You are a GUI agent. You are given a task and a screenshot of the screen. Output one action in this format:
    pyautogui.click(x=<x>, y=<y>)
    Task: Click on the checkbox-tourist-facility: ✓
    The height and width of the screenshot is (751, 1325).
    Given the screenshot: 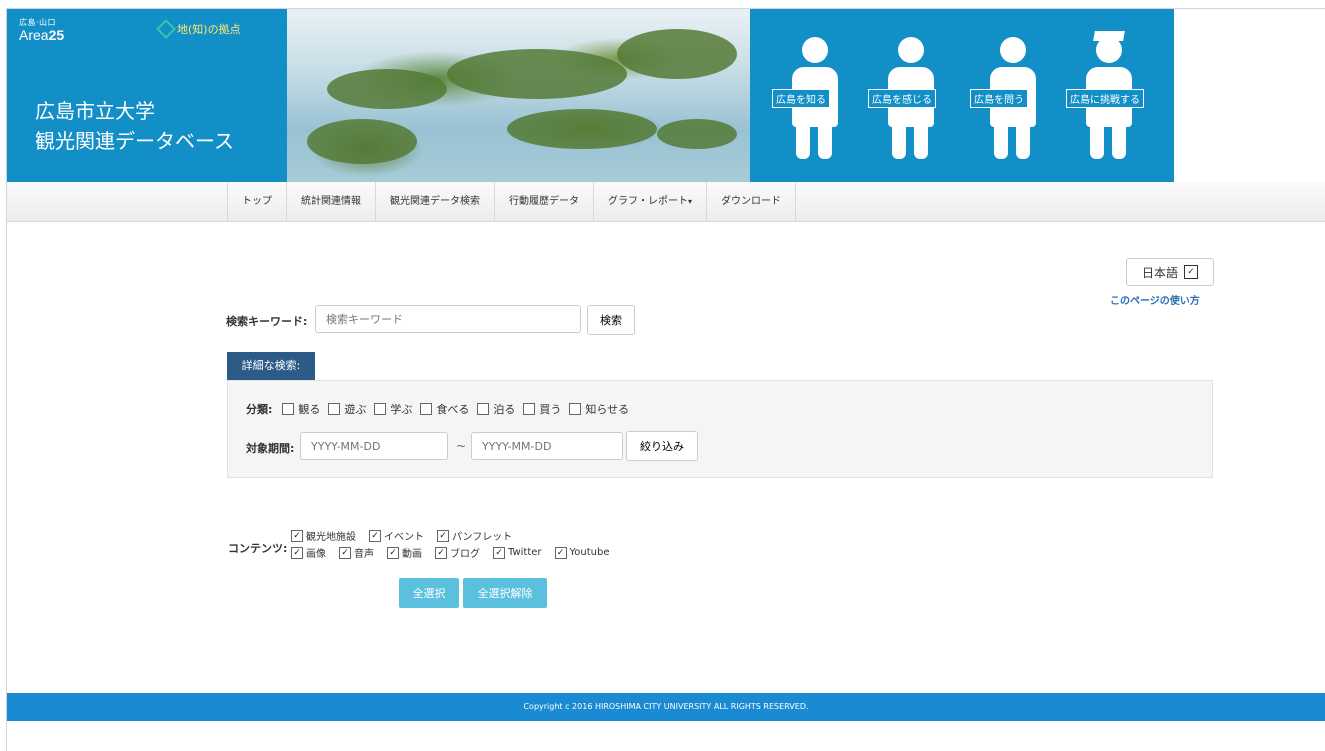 What is the action you would take?
    pyautogui.click(x=297, y=535)
    